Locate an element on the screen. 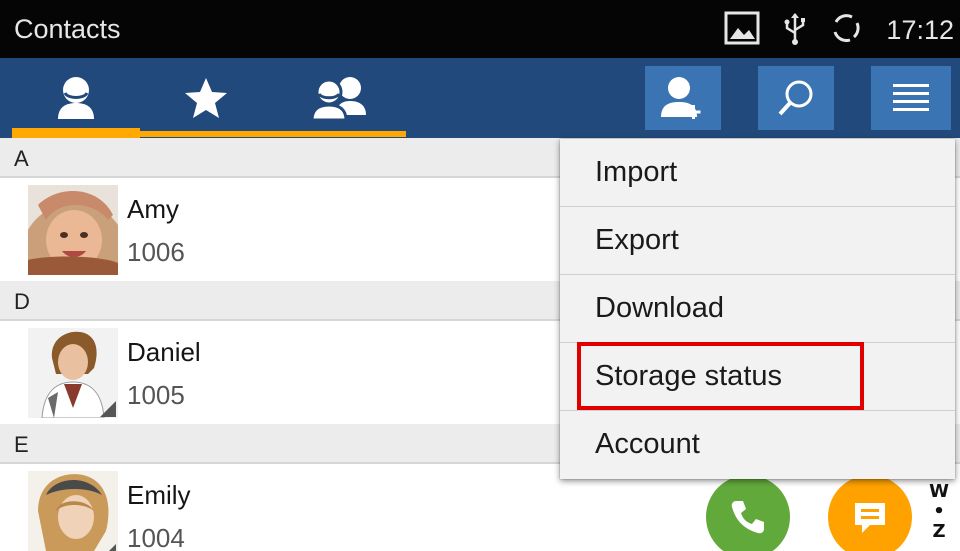  contact-number: 1005 is located at coordinates (156, 395).